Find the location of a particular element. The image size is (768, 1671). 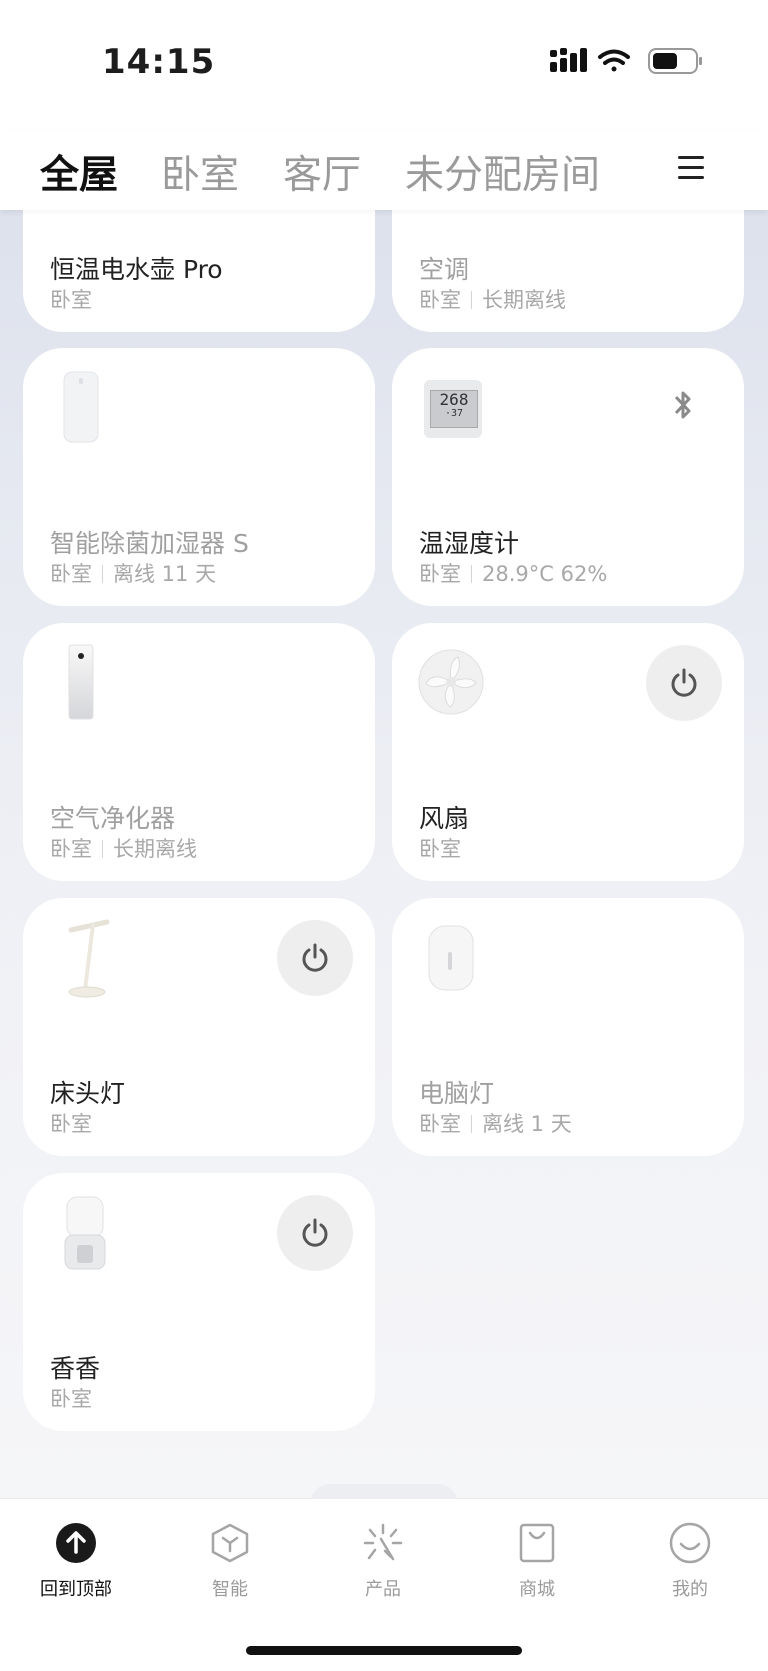

fan-image is located at coordinates (451, 682).